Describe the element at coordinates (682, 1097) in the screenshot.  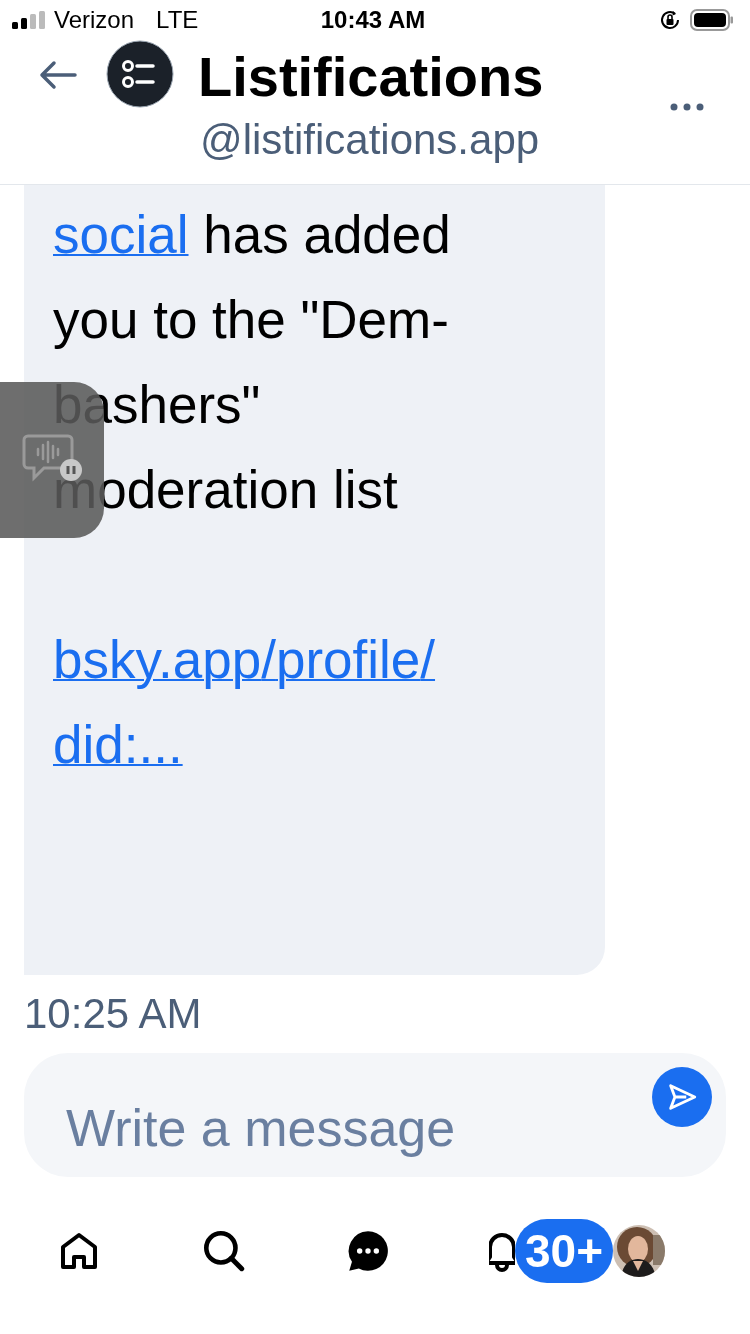
I see `send-button` at that location.